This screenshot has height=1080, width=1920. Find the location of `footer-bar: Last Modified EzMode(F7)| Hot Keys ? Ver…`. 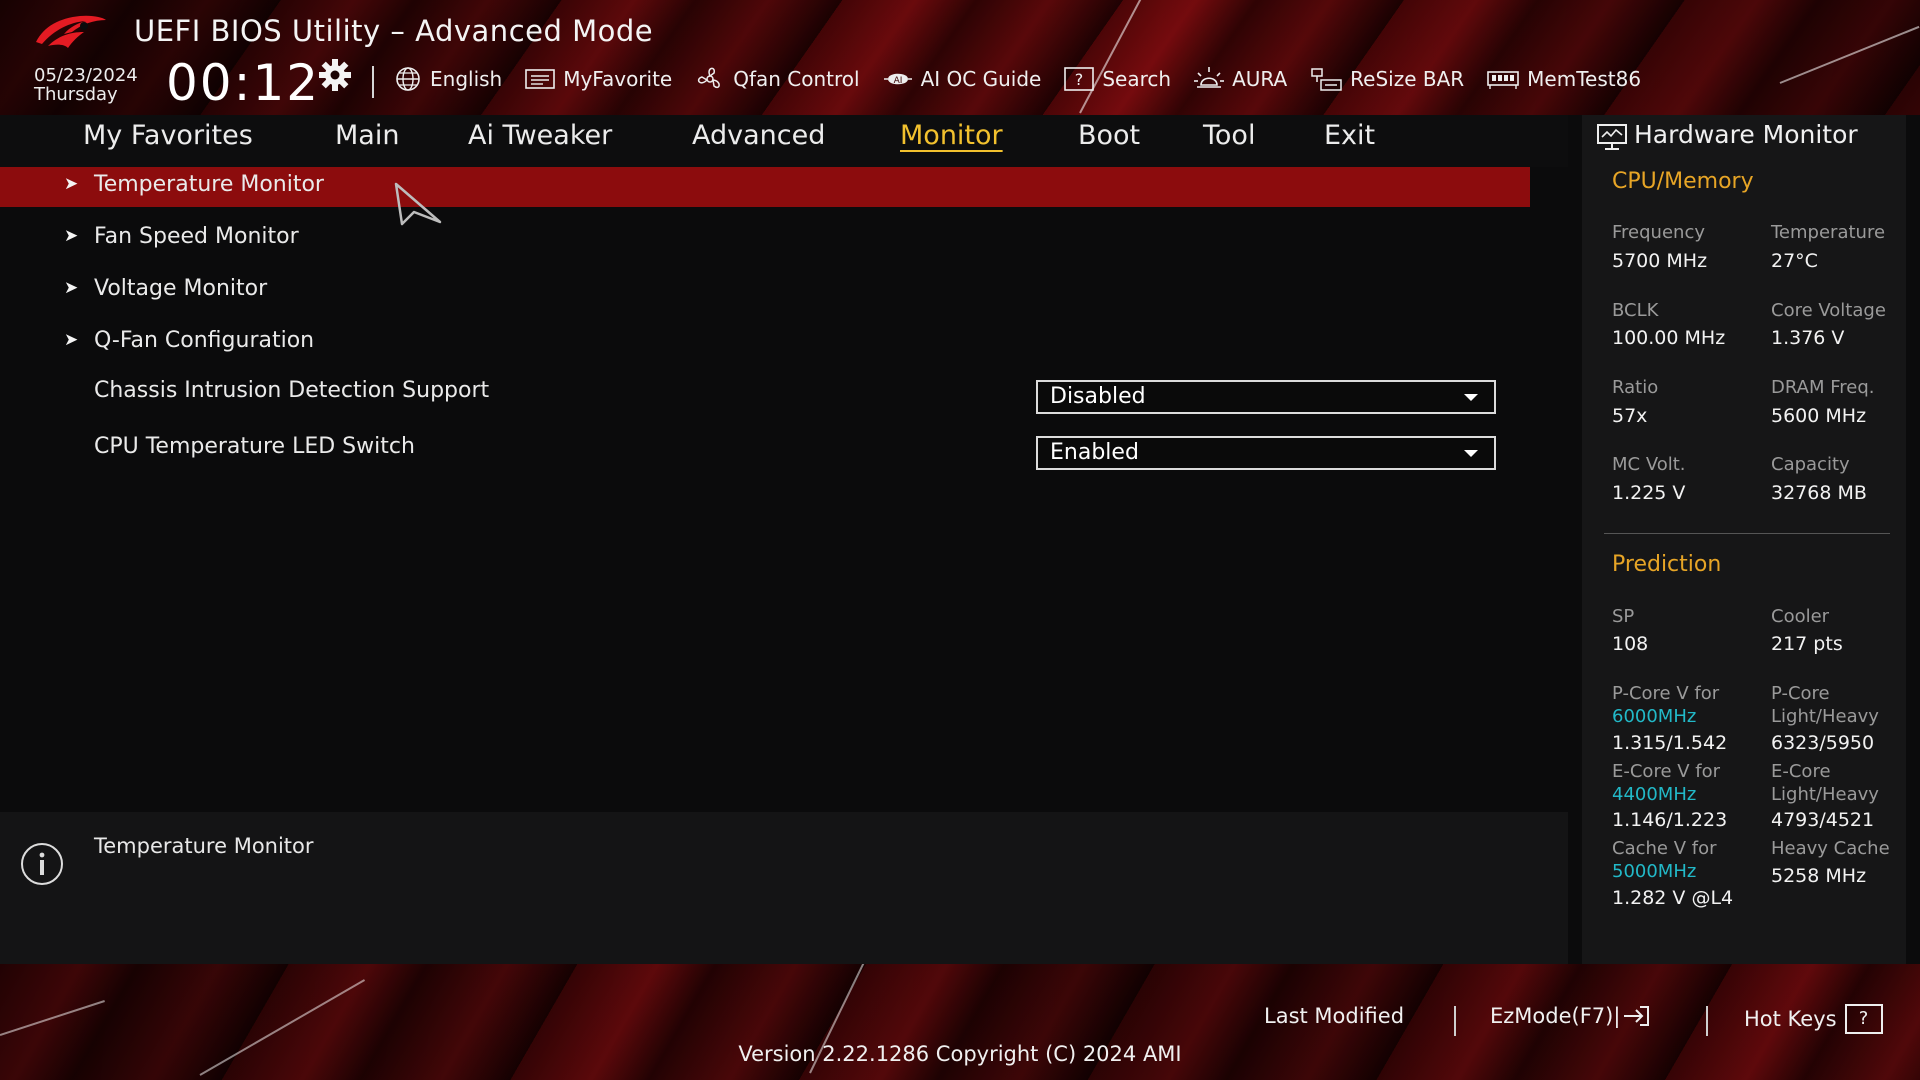

footer-bar: Last Modified EzMode(F7)| Hot Keys ? Ver… is located at coordinates (960, 1022).